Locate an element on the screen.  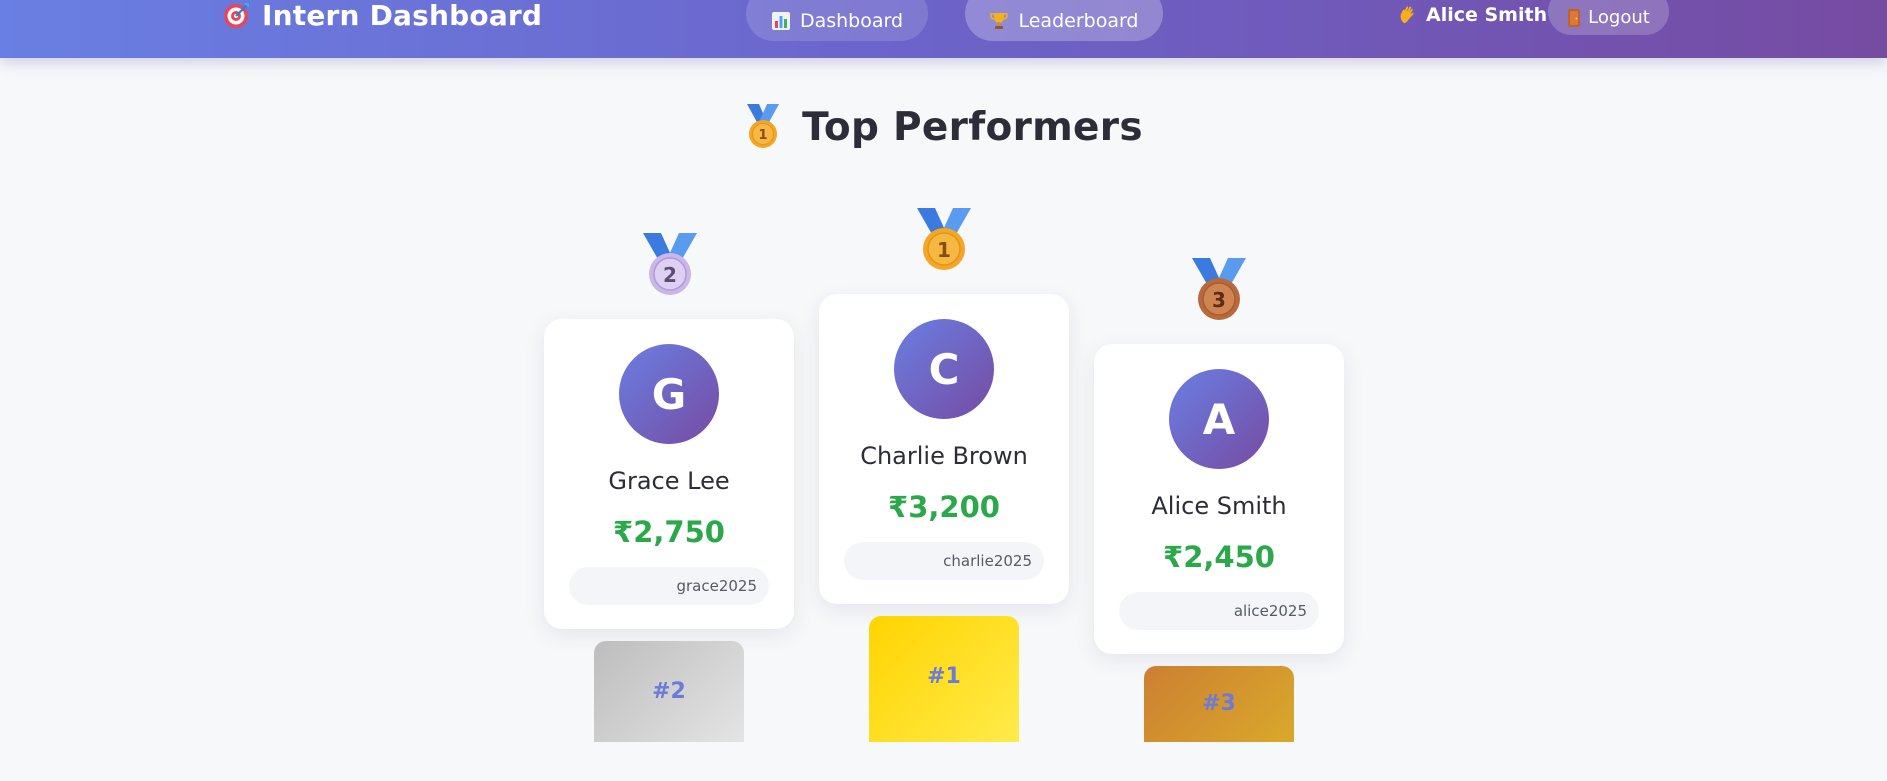
current-user: Alice Smith is located at coordinates (1472, 15).